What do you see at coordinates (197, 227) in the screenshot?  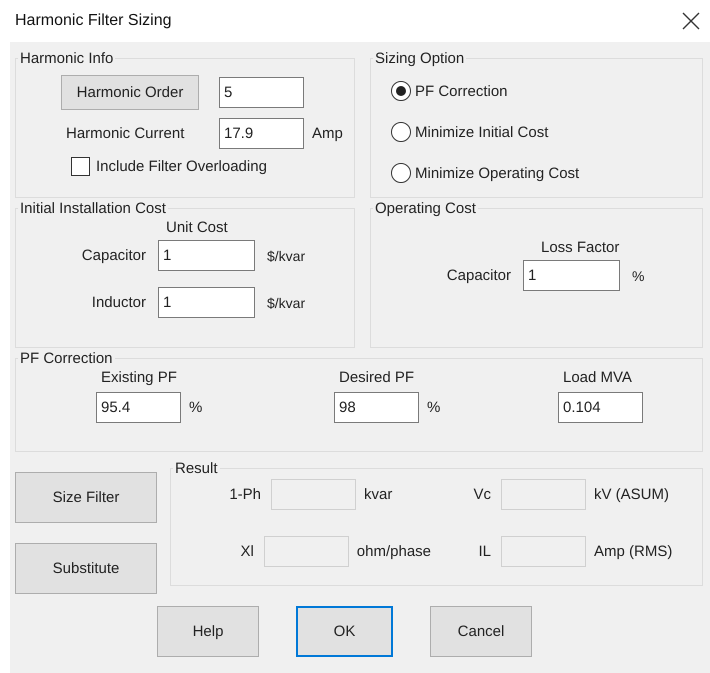 I see `column-header: Unit Cost` at bounding box center [197, 227].